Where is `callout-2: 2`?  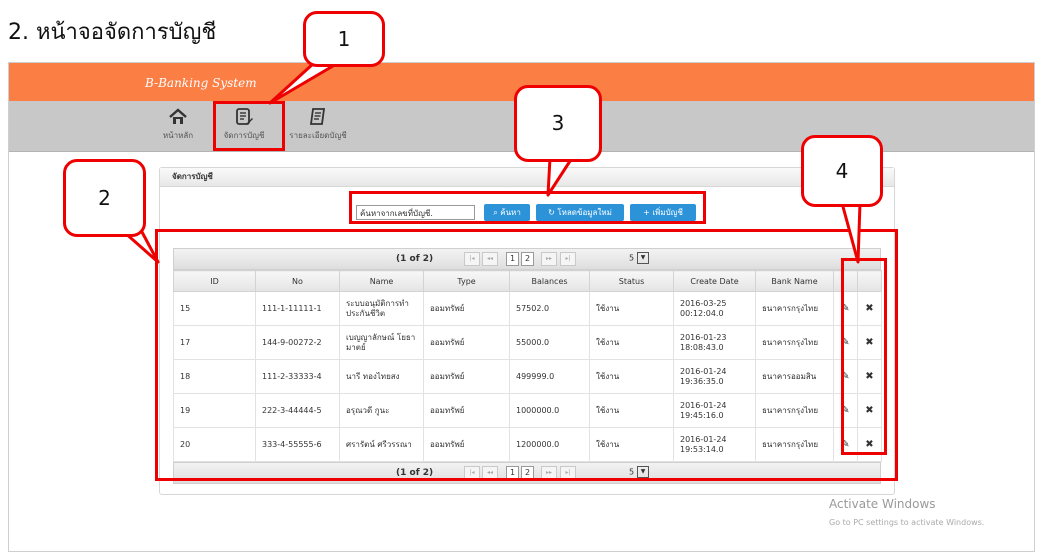 callout-2: 2 is located at coordinates (104, 198).